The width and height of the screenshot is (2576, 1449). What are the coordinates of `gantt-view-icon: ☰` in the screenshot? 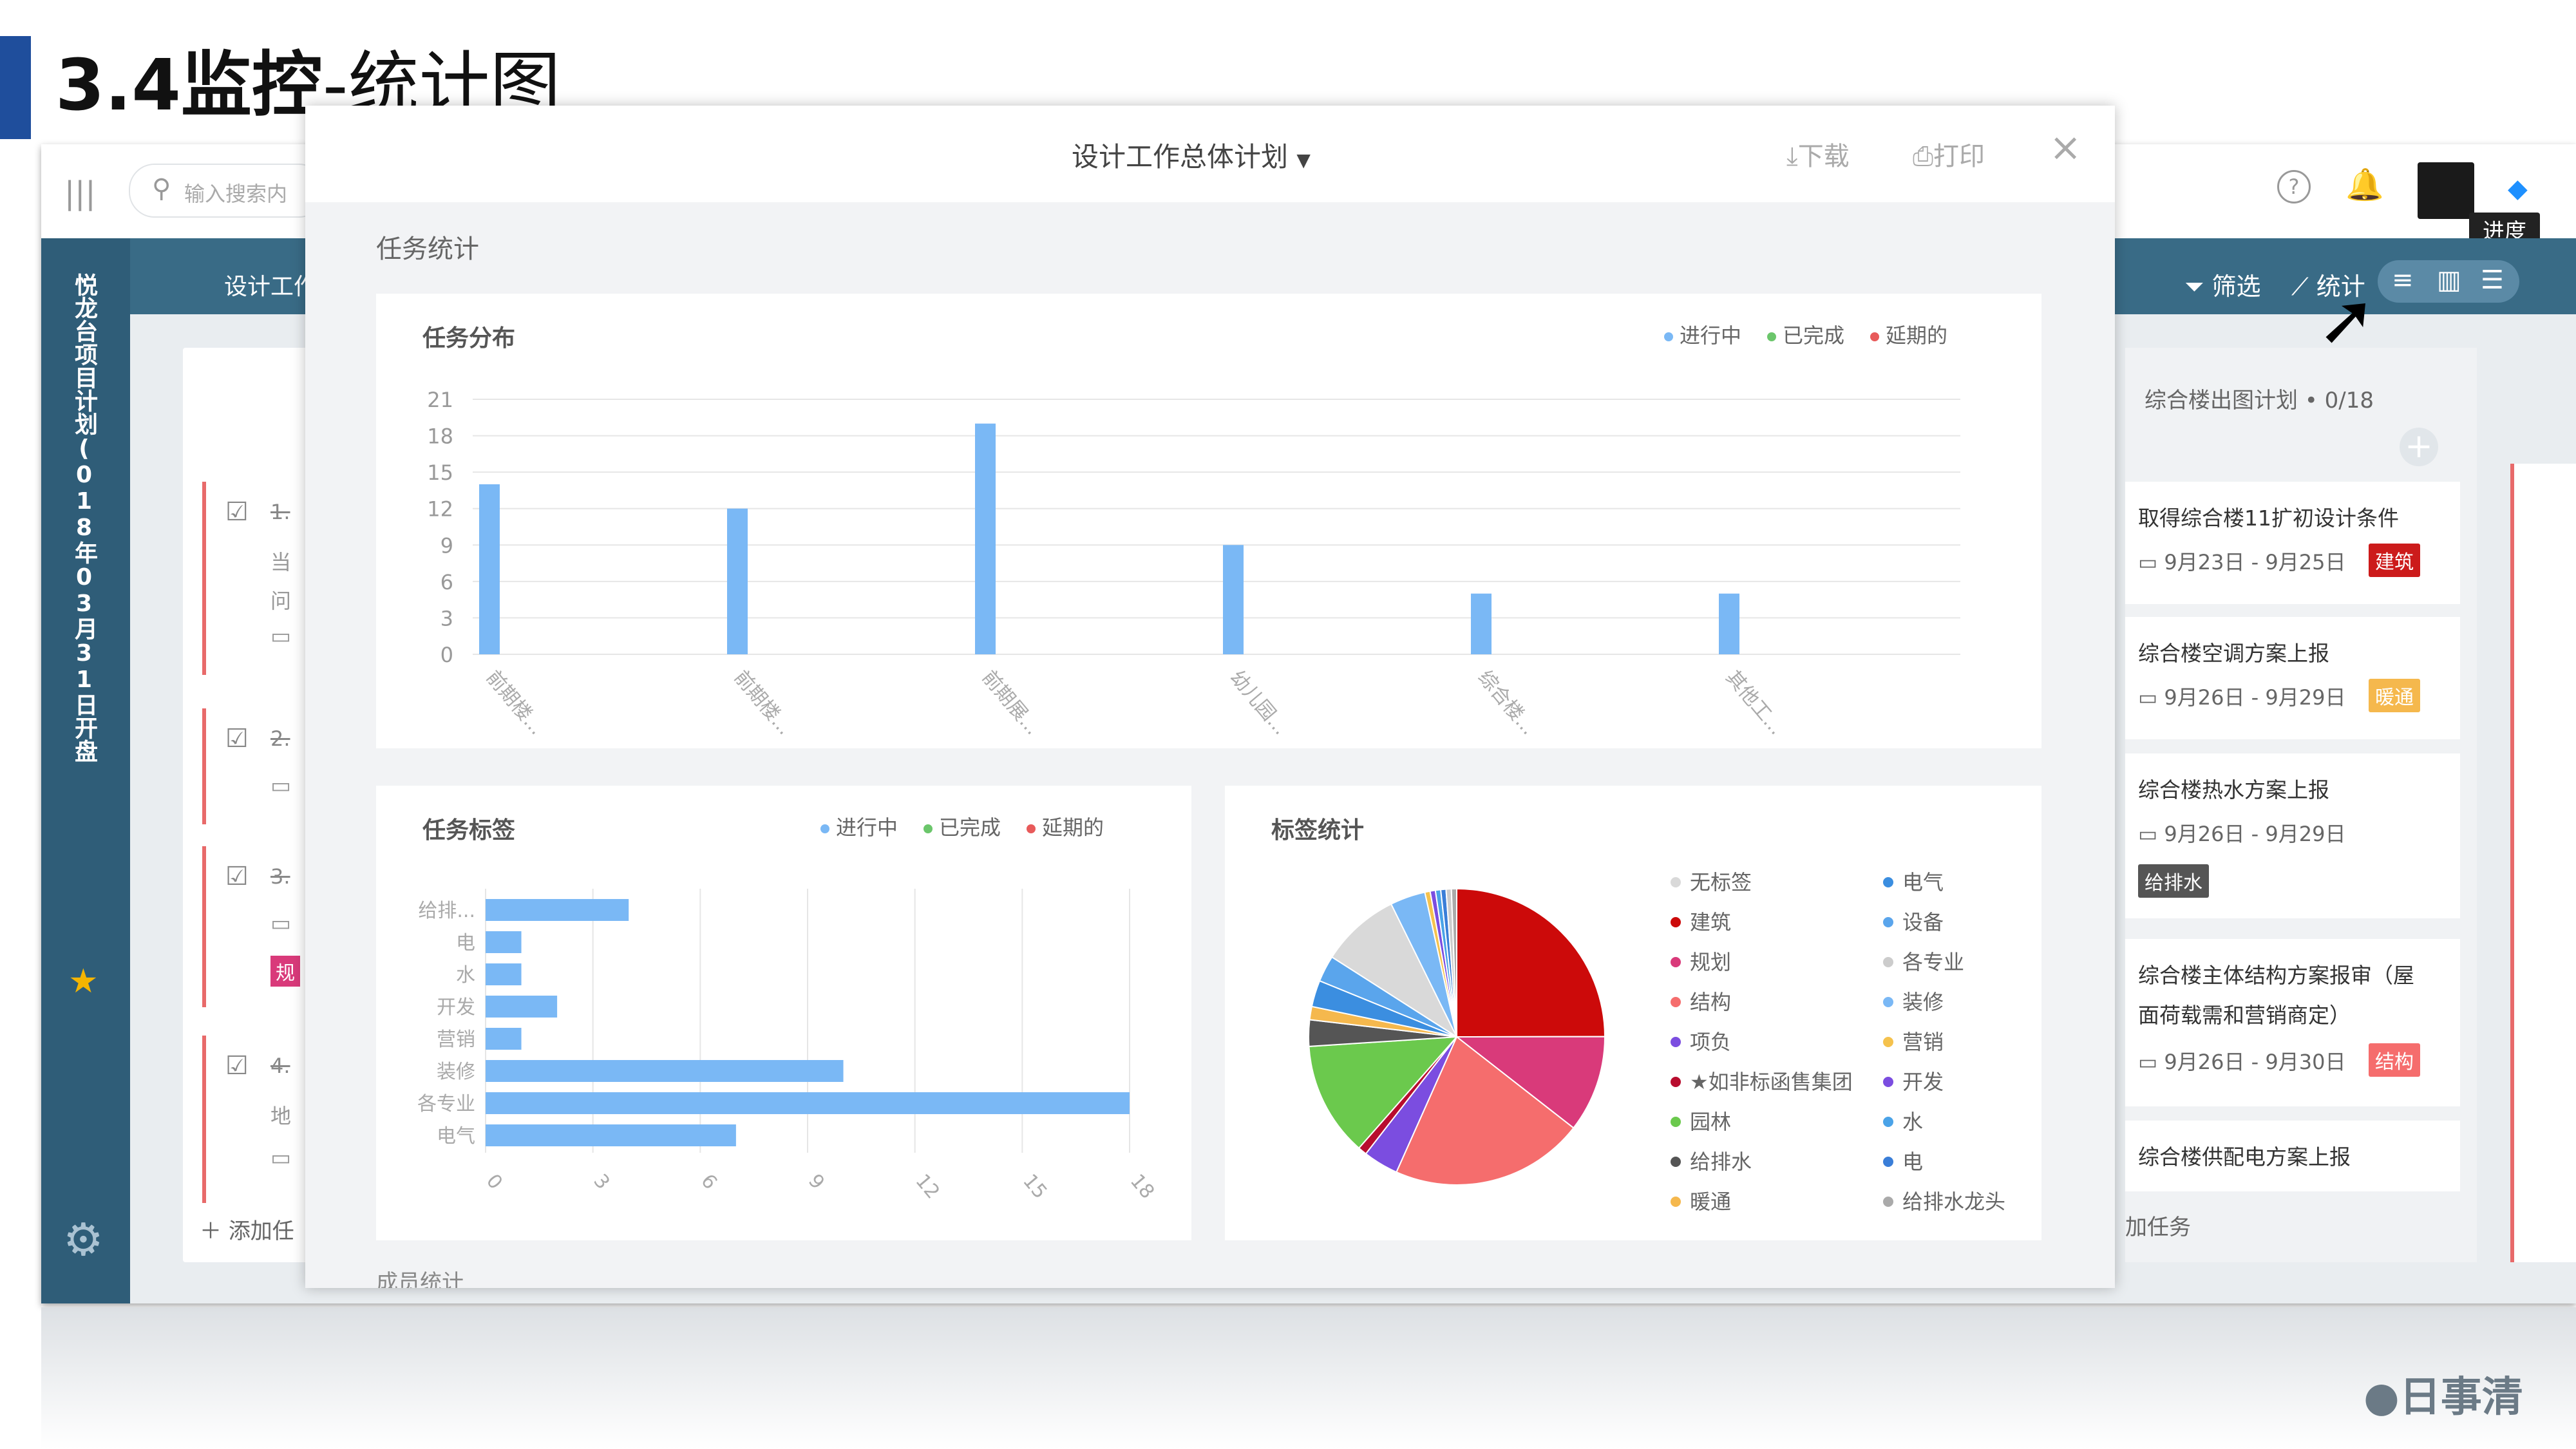 It's located at (2492, 280).